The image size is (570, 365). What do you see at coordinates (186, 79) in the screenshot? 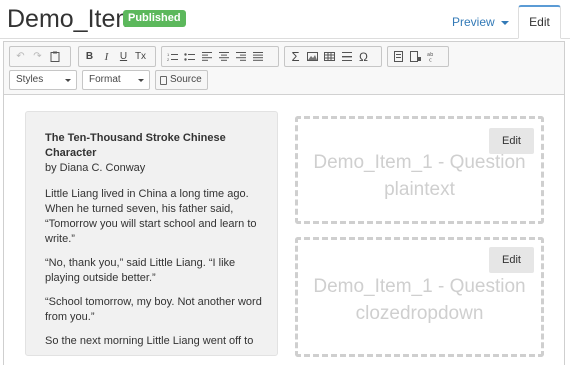
I see `source-button-label: Source` at bounding box center [186, 79].